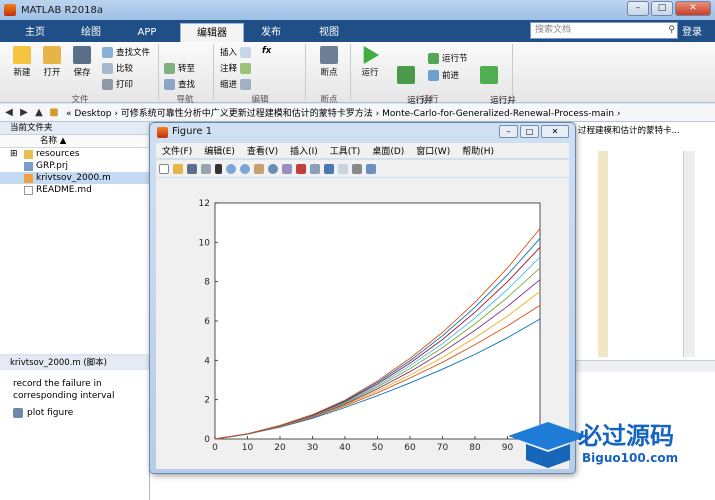 The height and width of the screenshot is (500, 715). I want to click on breakpoints-button: 断点, so click(329, 62).